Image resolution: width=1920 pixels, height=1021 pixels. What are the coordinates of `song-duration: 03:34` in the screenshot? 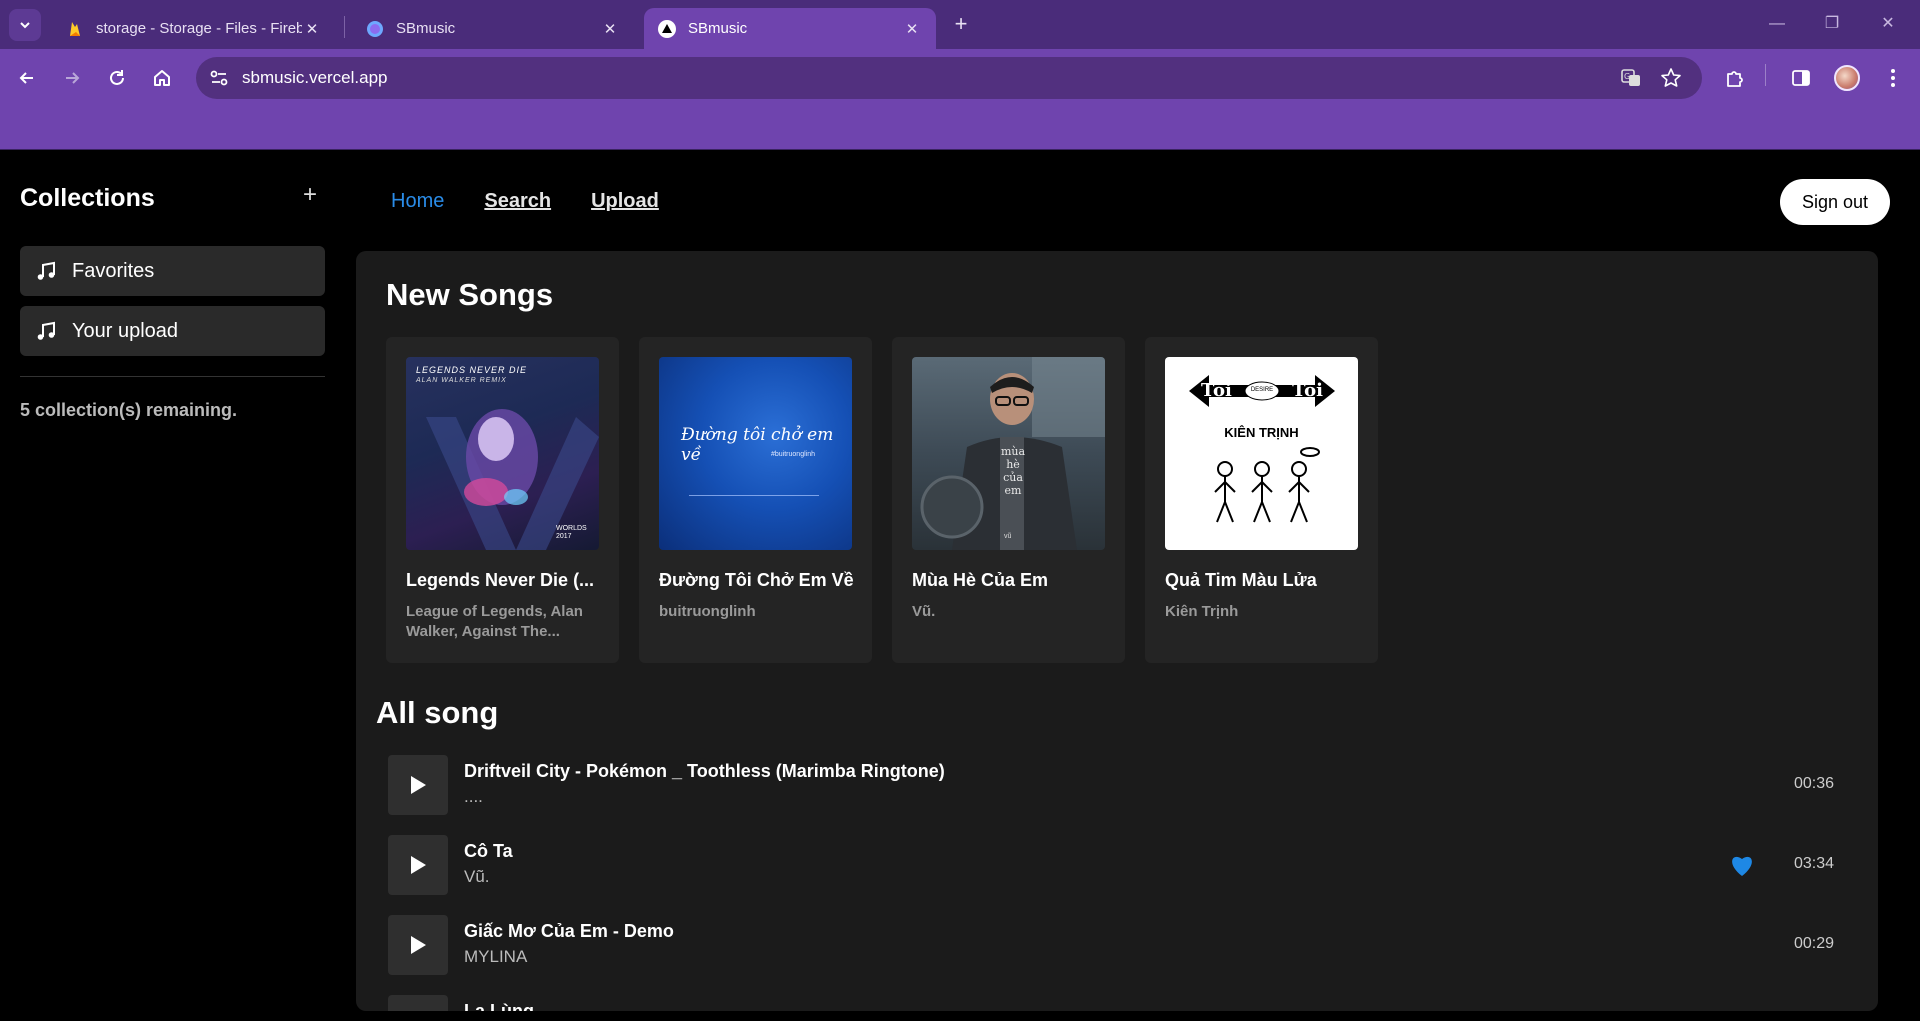 It's located at (1814, 863).